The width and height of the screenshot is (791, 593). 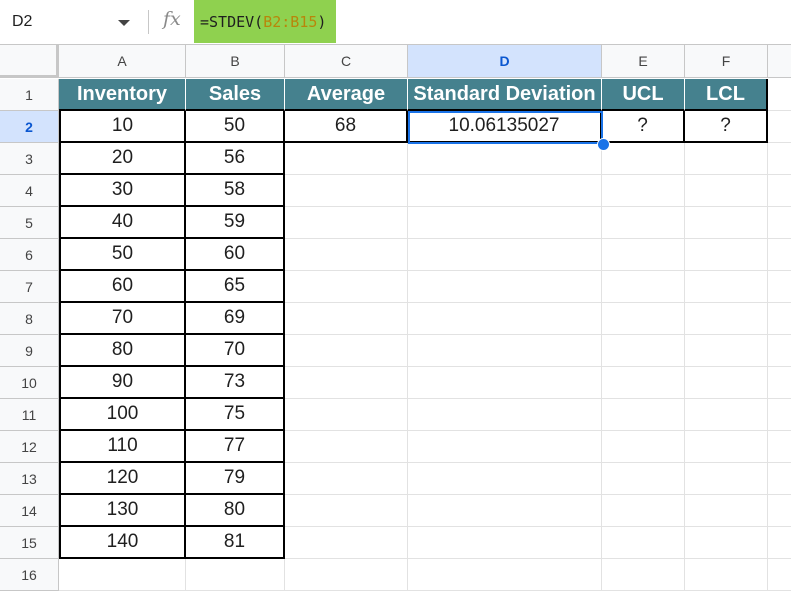 What do you see at coordinates (29, 127) in the screenshot?
I see `row-header-2: 2` at bounding box center [29, 127].